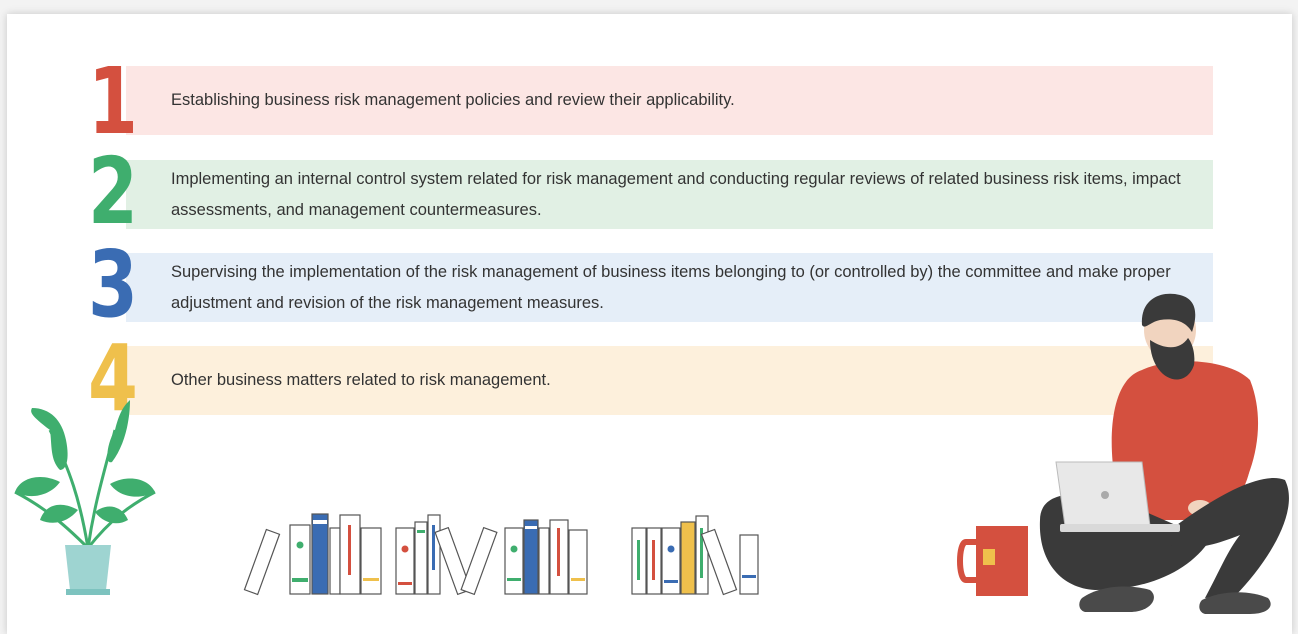 This screenshot has width=1298, height=634. What do you see at coordinates (1164, 453) in the screenshot?
I see `person-with-laptop-icon` at bounding box center [1164, 453].